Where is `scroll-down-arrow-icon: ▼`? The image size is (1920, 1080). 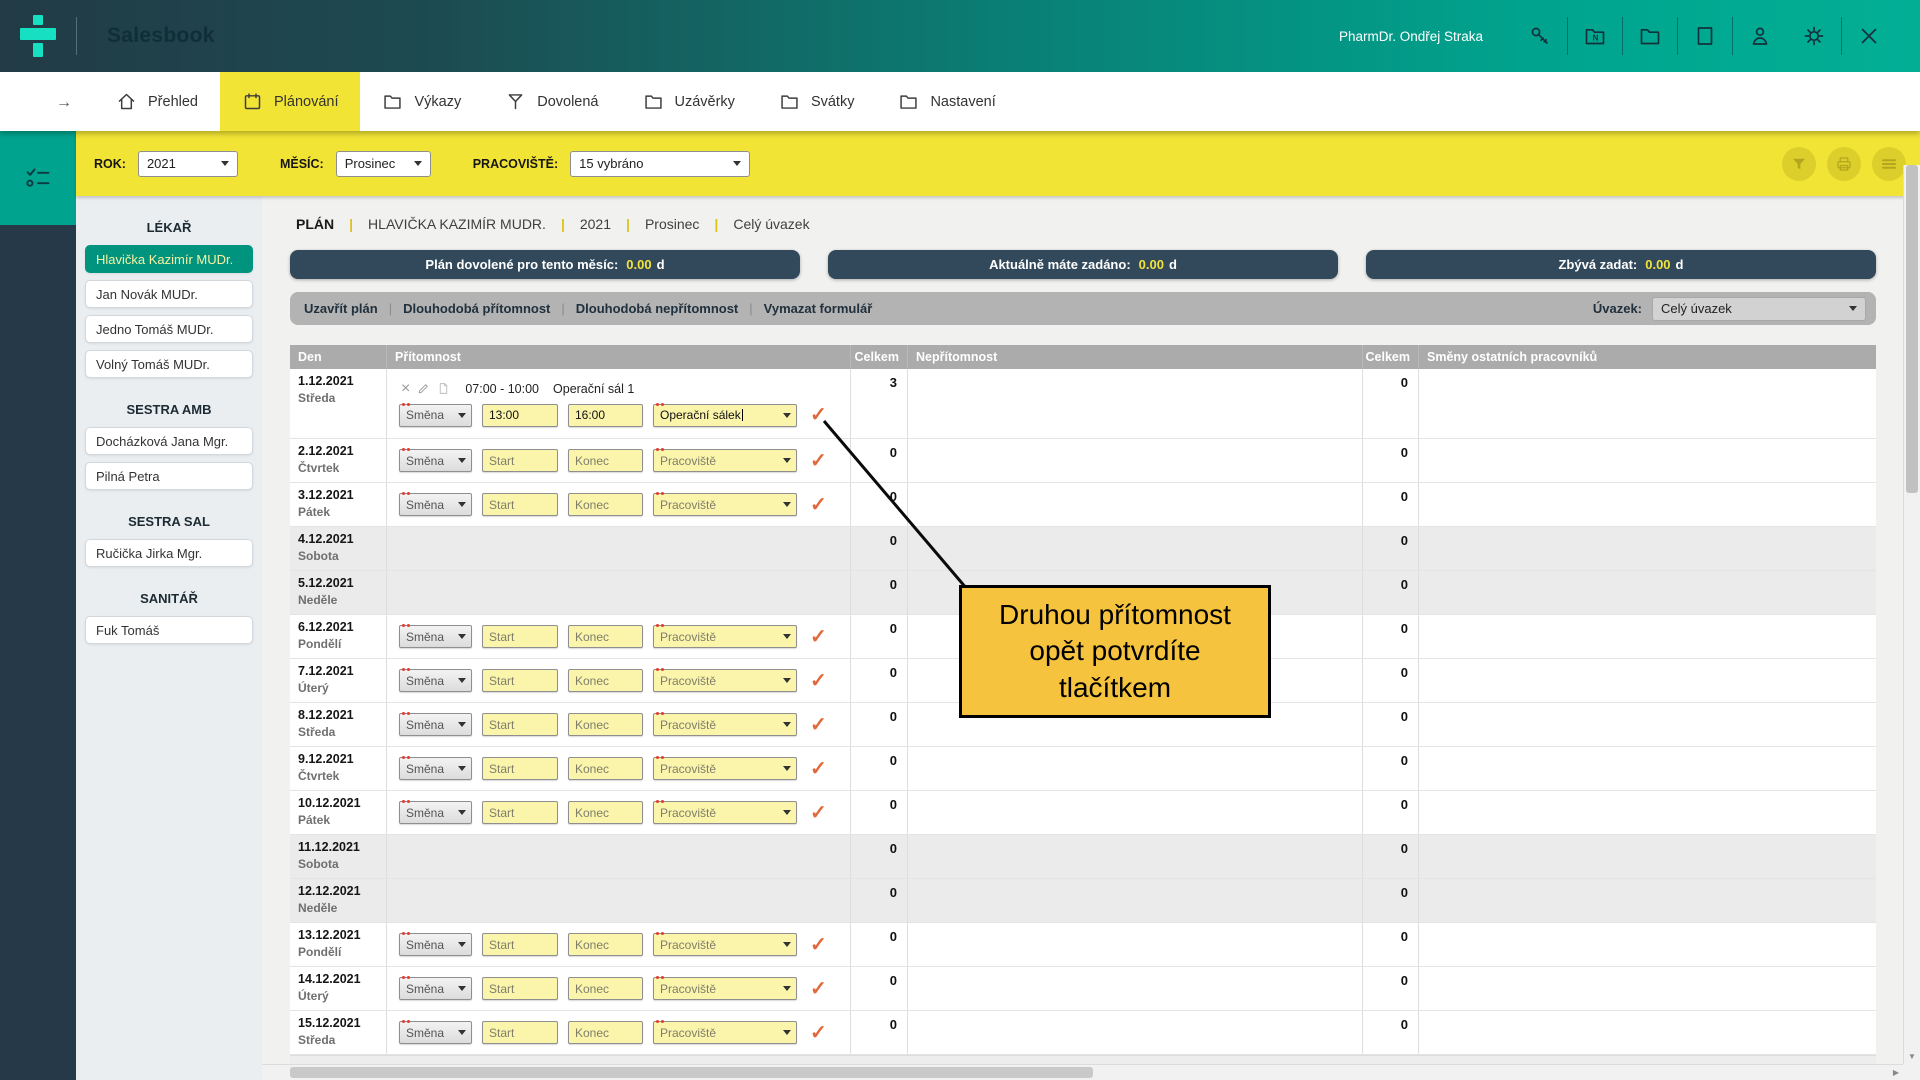
scroll-down-arrow-icon: ▼ is located at coordinates (1912, 1056).